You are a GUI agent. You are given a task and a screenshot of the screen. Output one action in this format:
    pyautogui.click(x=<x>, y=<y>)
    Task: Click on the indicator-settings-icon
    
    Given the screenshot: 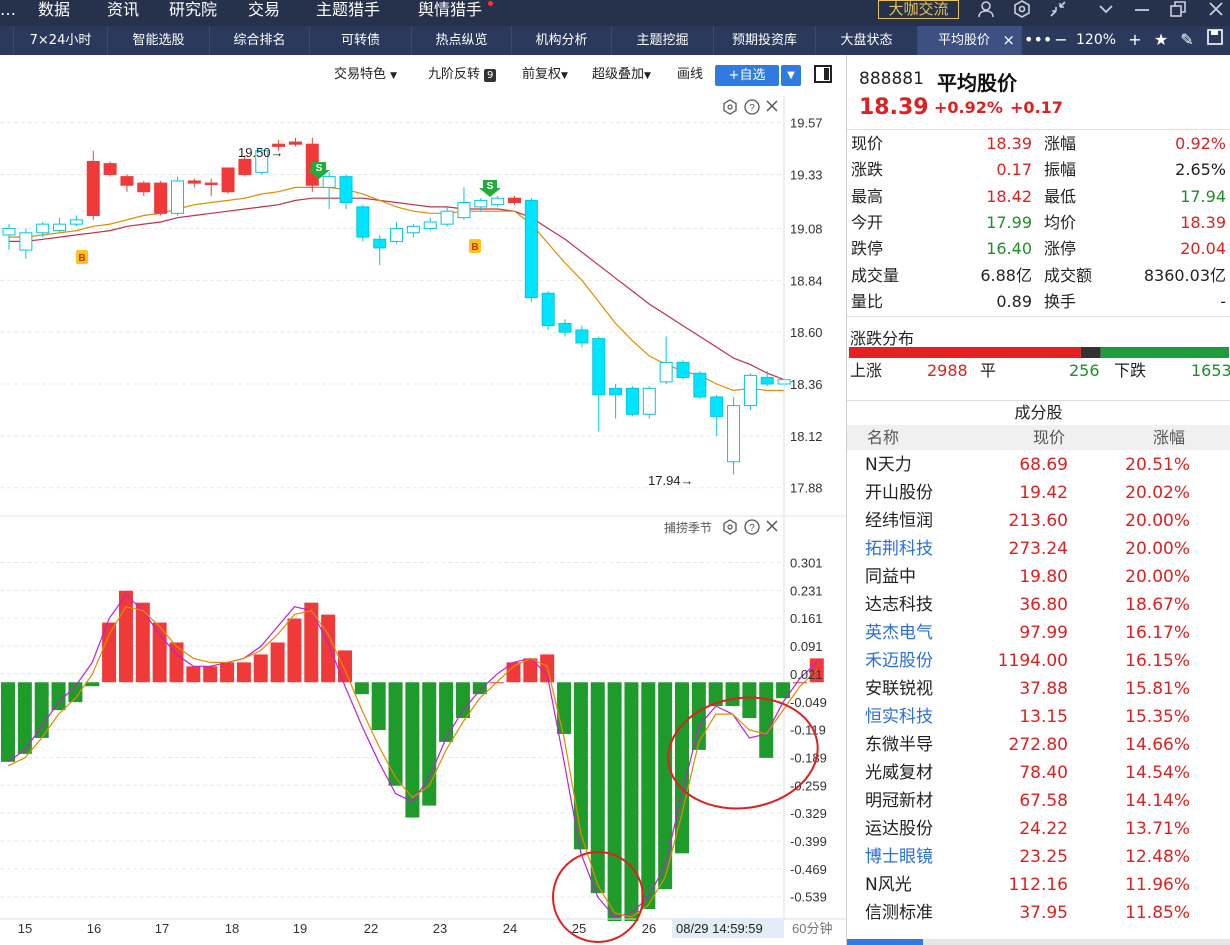 What is the action you would take?
    pyautogui.click(x=730, y=527)
    